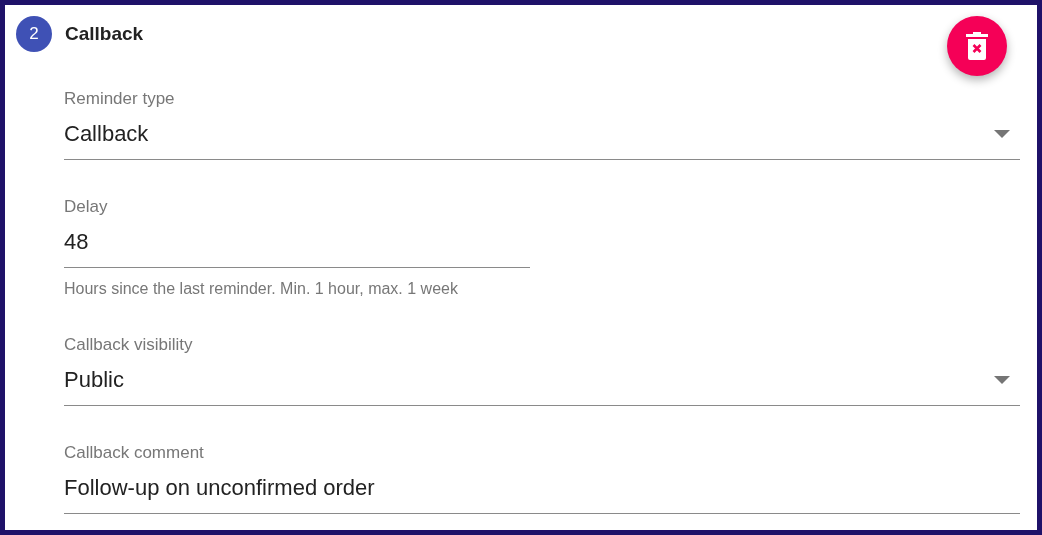 This screenshot has height=535, width=1042. Describe the element at coordinates (542, 385) in the screenshot. I see `select-field: Public` at that location.